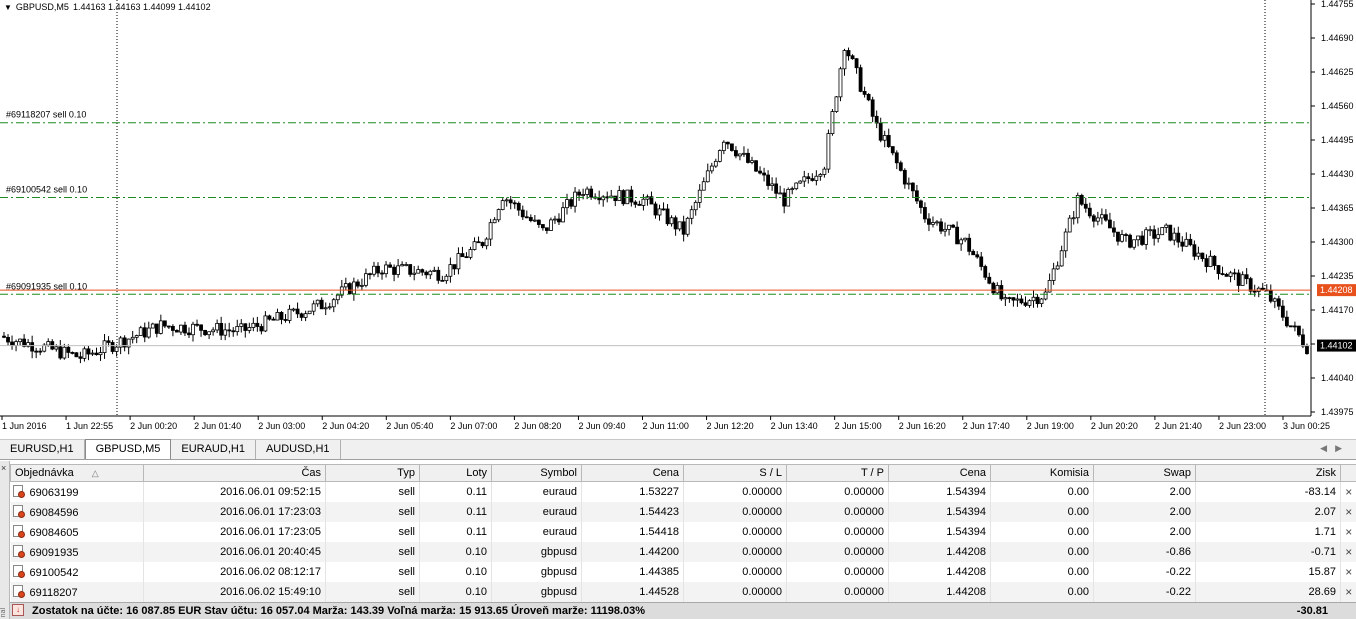 Image resolution: width=1356 pixels, height=619 pixels. Describe the element at coordinates (1268, 491) in the screenshot. I see `table-cell: -83.14` at that location.